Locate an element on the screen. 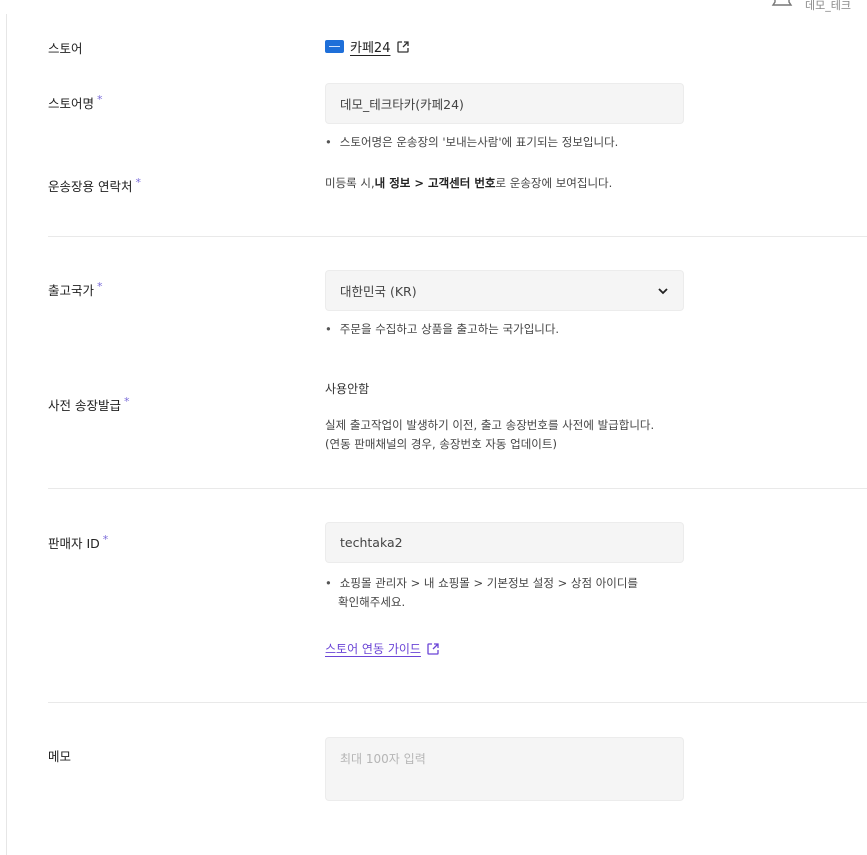 Image resolution: width=867 pixels, height=855 pixels. store-label: 스토어 is located at coordinates (65, 48).